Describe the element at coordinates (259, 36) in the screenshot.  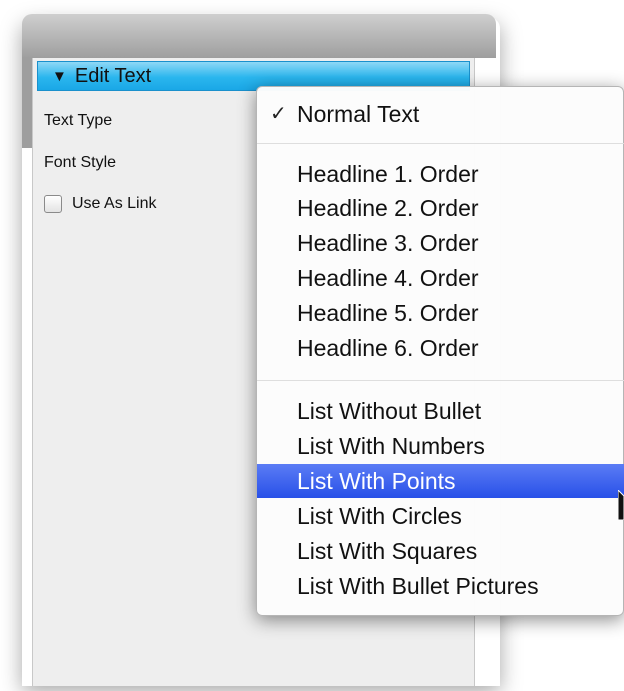
I see `window-titlebar` at that location.